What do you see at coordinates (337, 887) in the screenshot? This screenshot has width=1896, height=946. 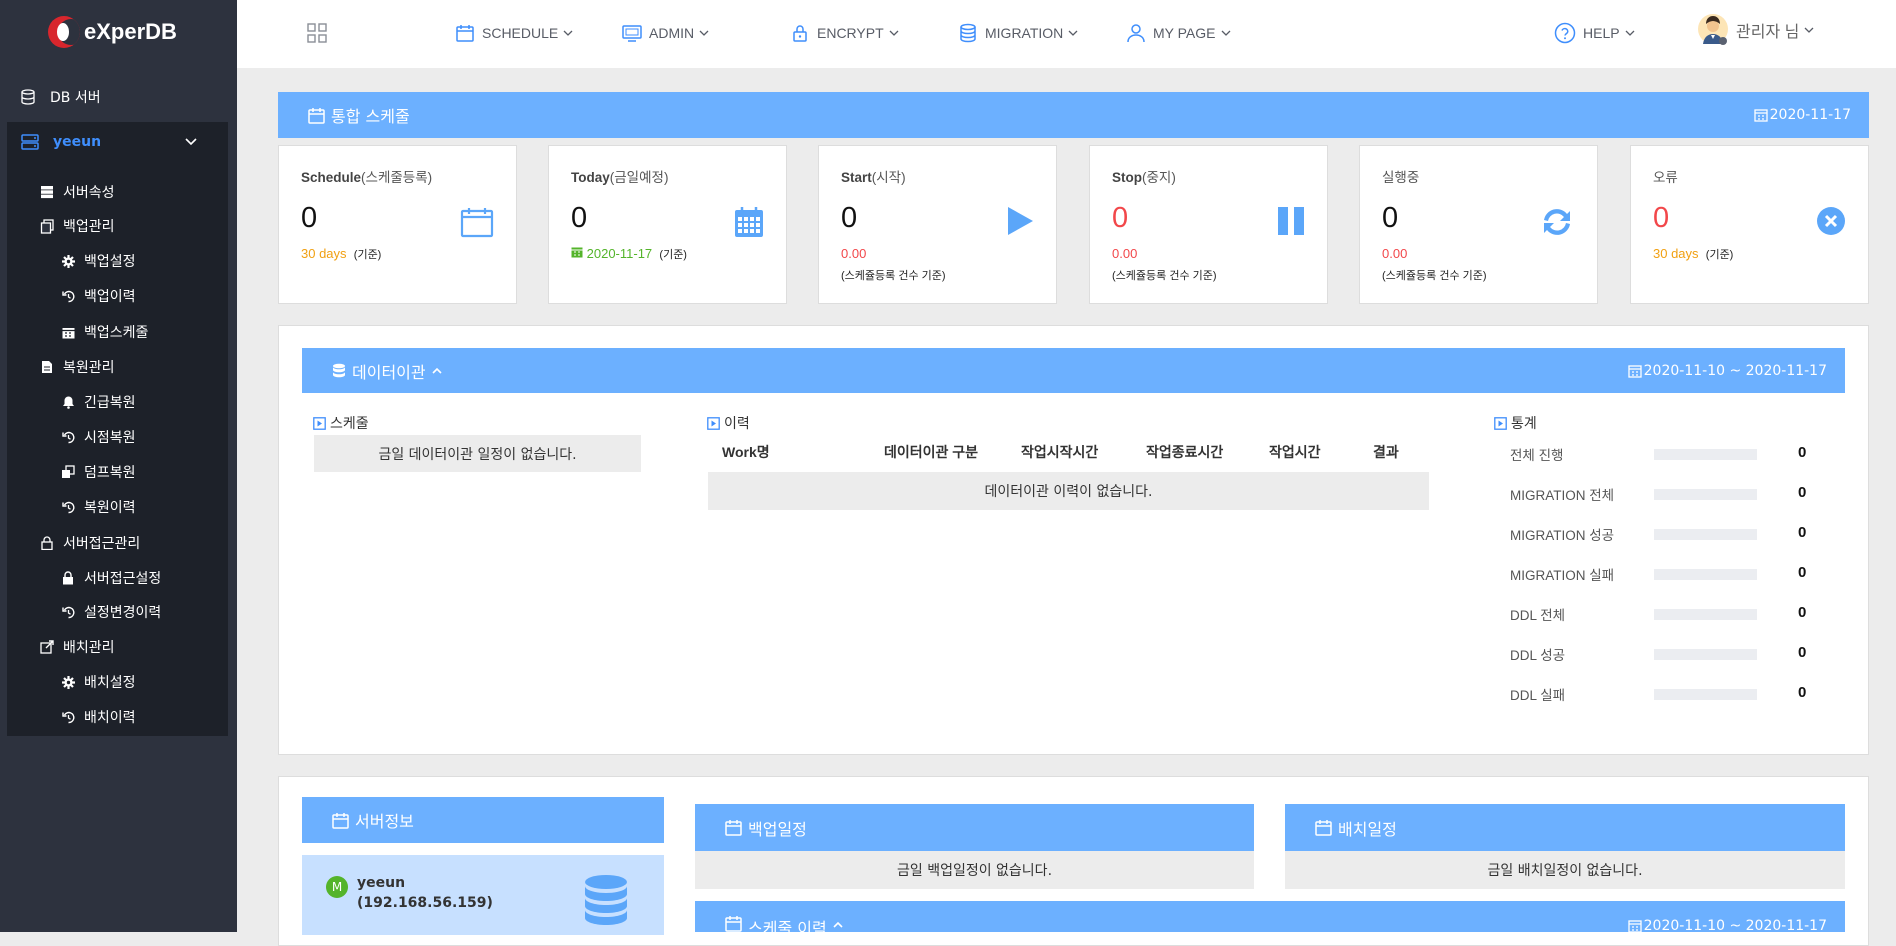 I see `server-type-badge: M` at bounding box center [337, 887].